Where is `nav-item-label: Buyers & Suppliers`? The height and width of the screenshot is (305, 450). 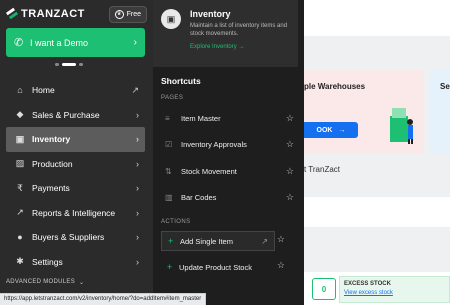
nav-item-label: Buyers & Suppliers is located at coordinates (68, 237).